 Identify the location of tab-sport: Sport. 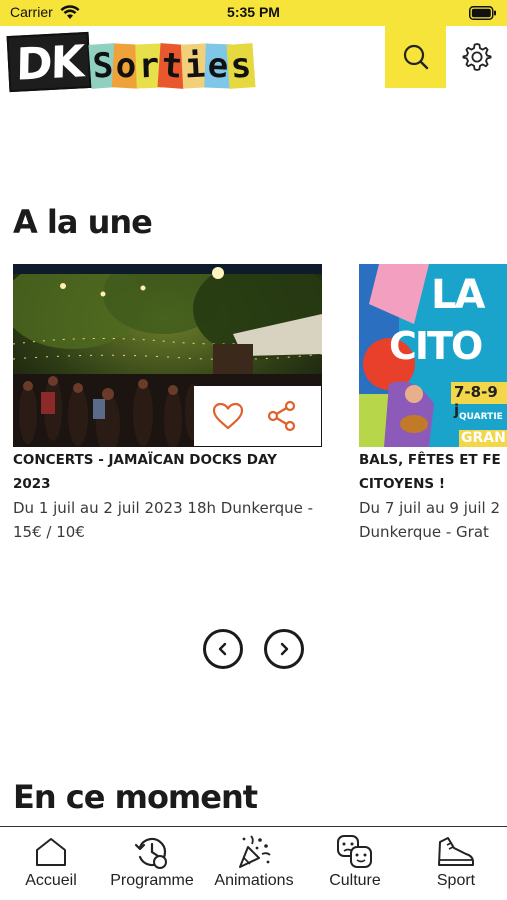
(456, 863).